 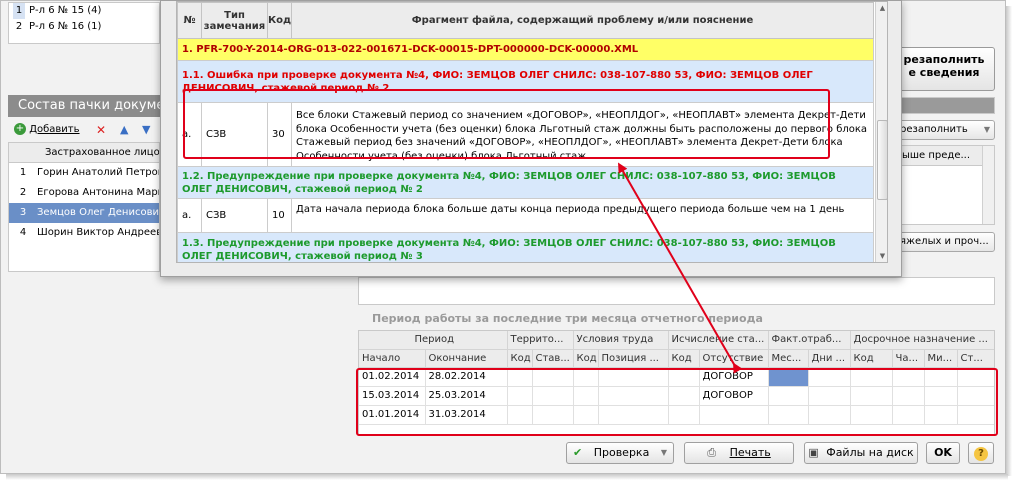 I want to click on annotation-arrow-line, so click(x=680, y=268).